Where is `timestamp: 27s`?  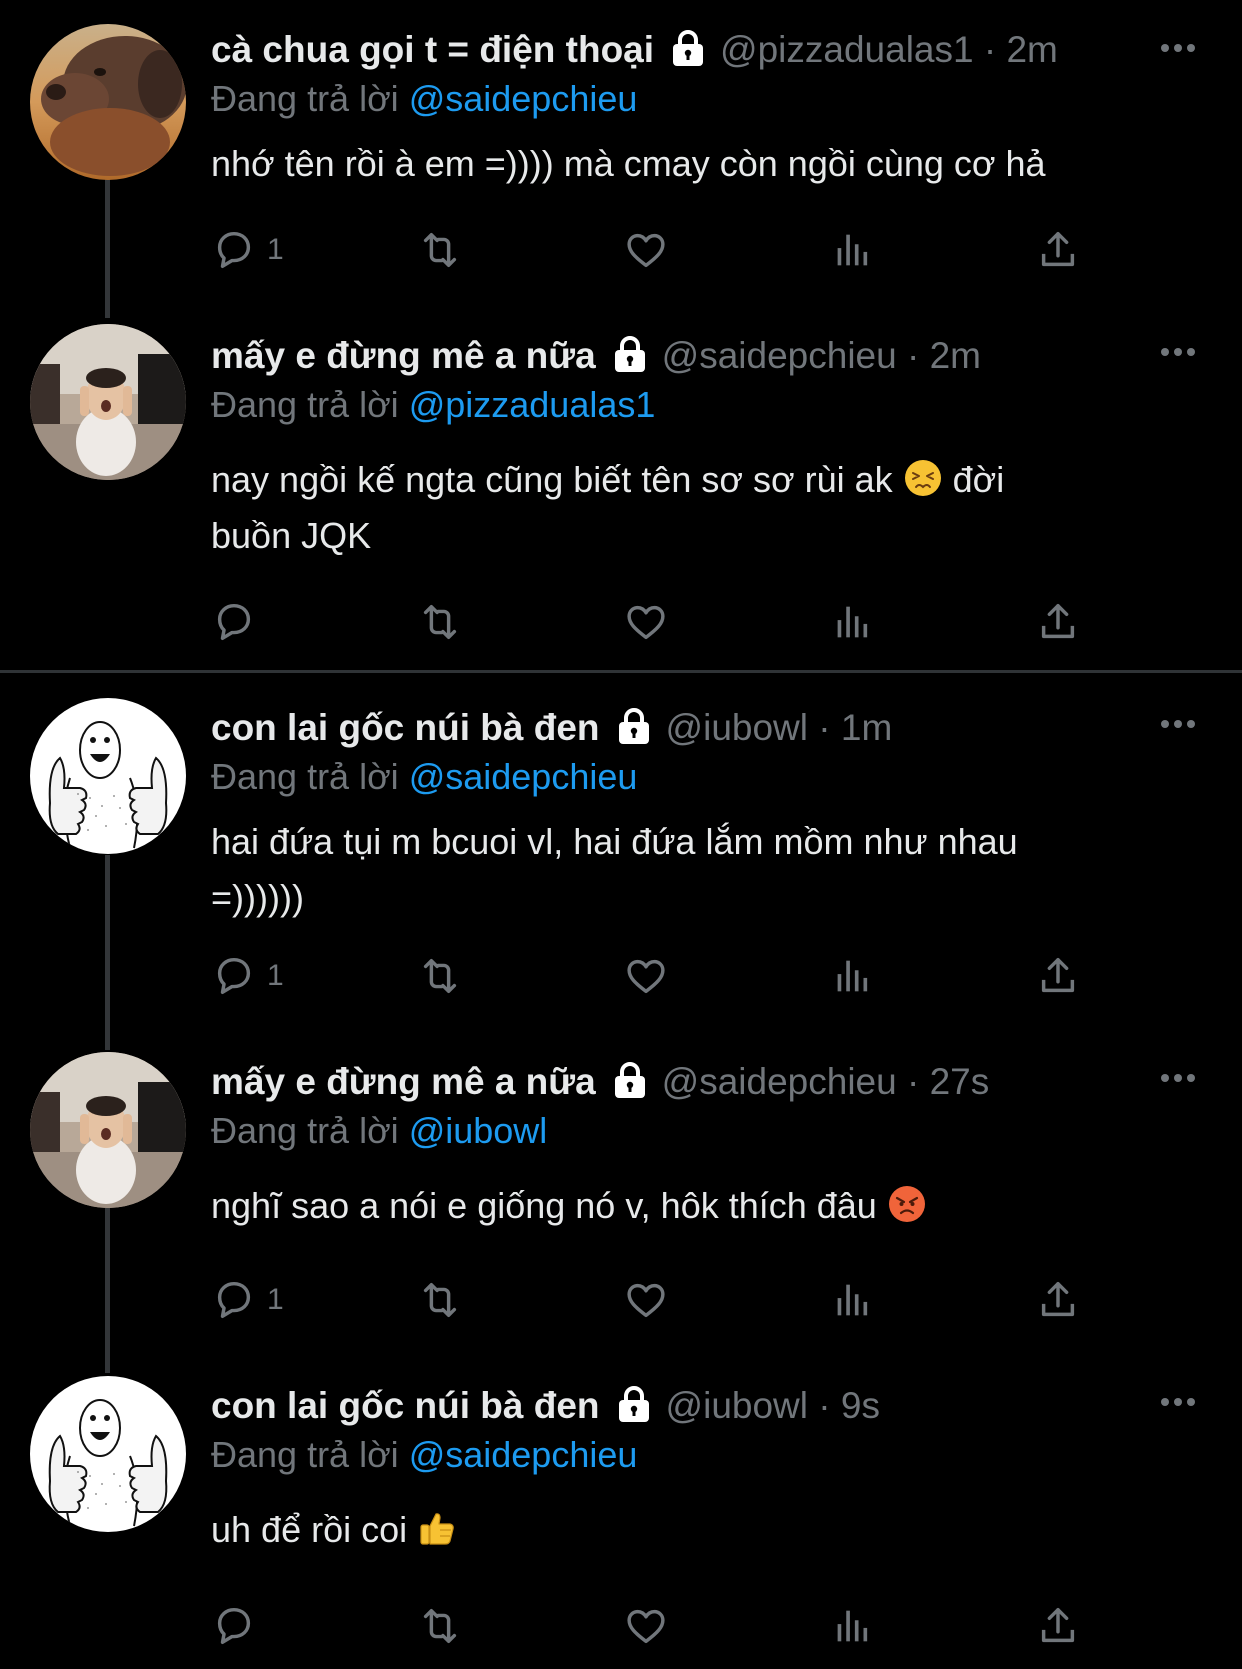
timestamp: 27s is located at coordinates (960, 1081).